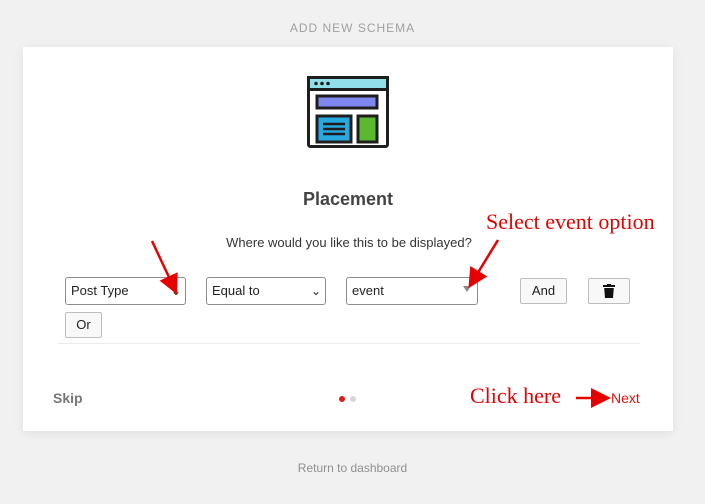 The width and height of the screenshot is (705, 504). What do you see at coordinates (266, 291) in the screenshot?
I see `operator-select: Equal to ⌄` at bounding box center [266, 291].